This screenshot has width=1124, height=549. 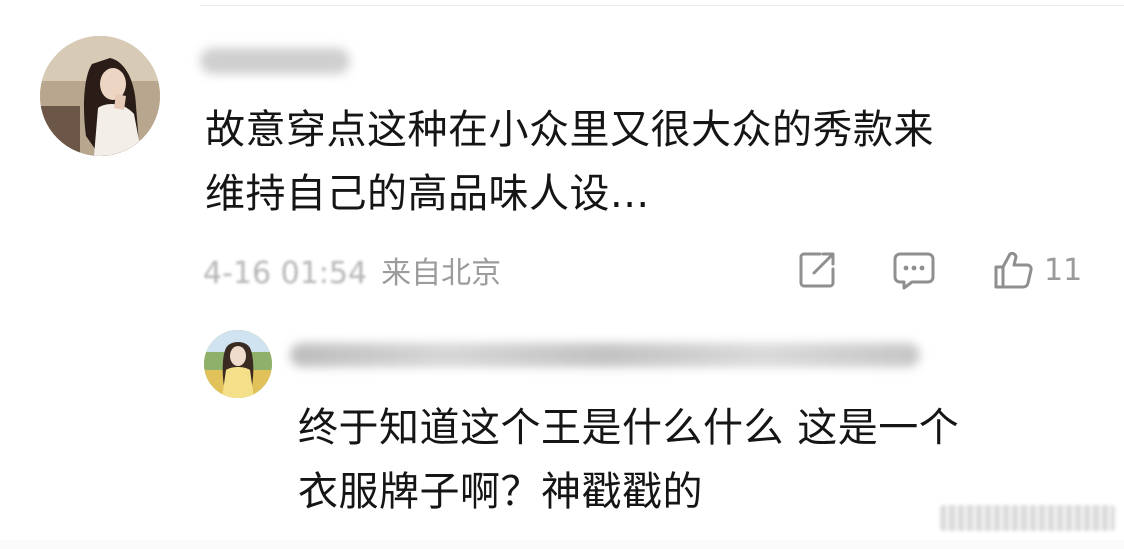 I want to click on comment-text-line: 故意穿点这种在小众里又很大众的秀款来, so click(x=569, y=130).